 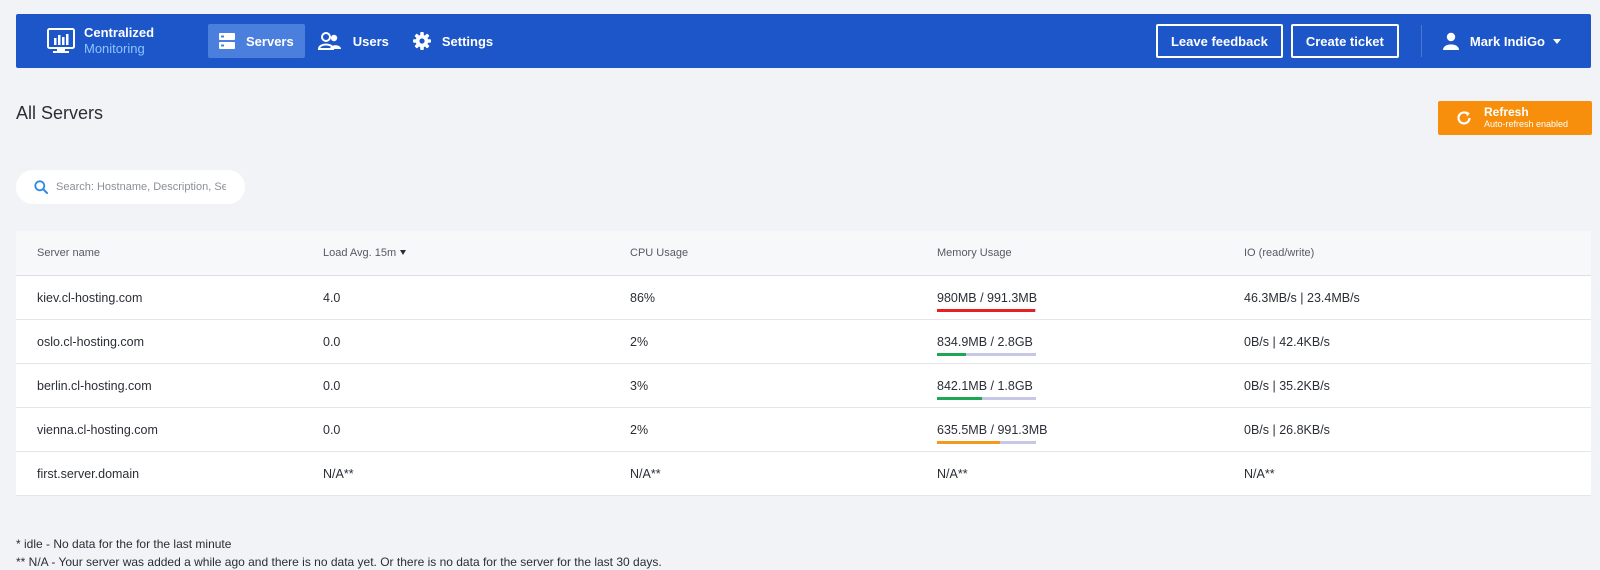 What do you see at coordinates (1557, 41) in the screenshot?
I see `chevron-down-icon` at bounding box center [1557, 41].